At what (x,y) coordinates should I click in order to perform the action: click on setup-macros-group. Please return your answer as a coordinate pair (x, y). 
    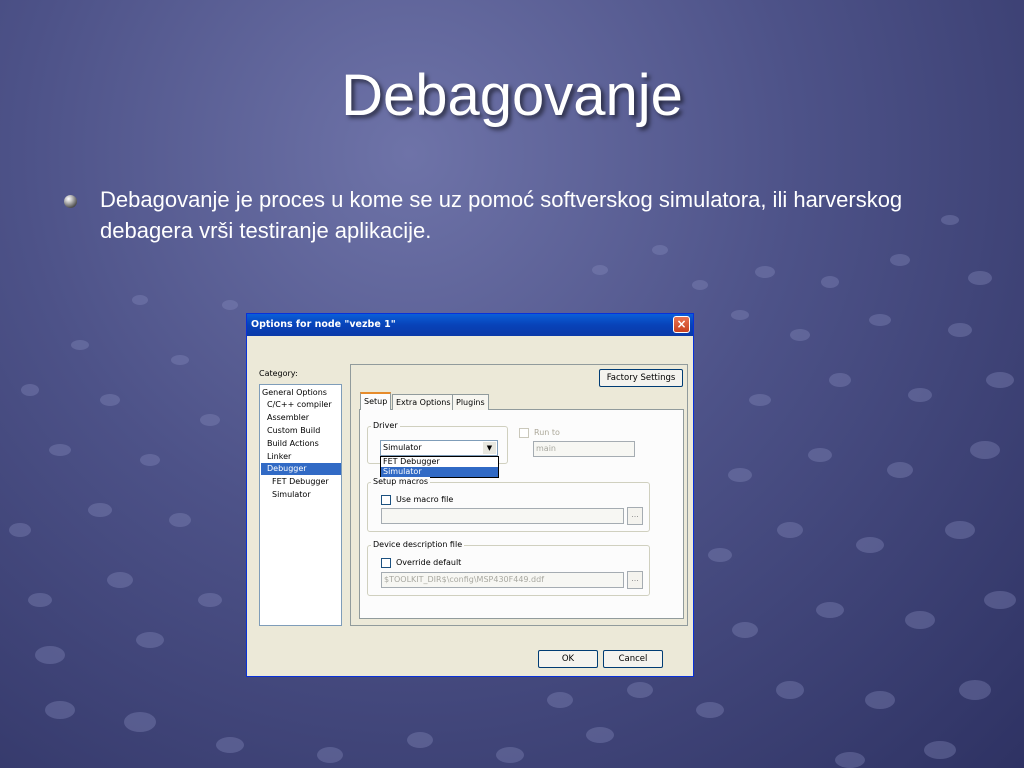
    Looking at the image, I should click on (508, 507).